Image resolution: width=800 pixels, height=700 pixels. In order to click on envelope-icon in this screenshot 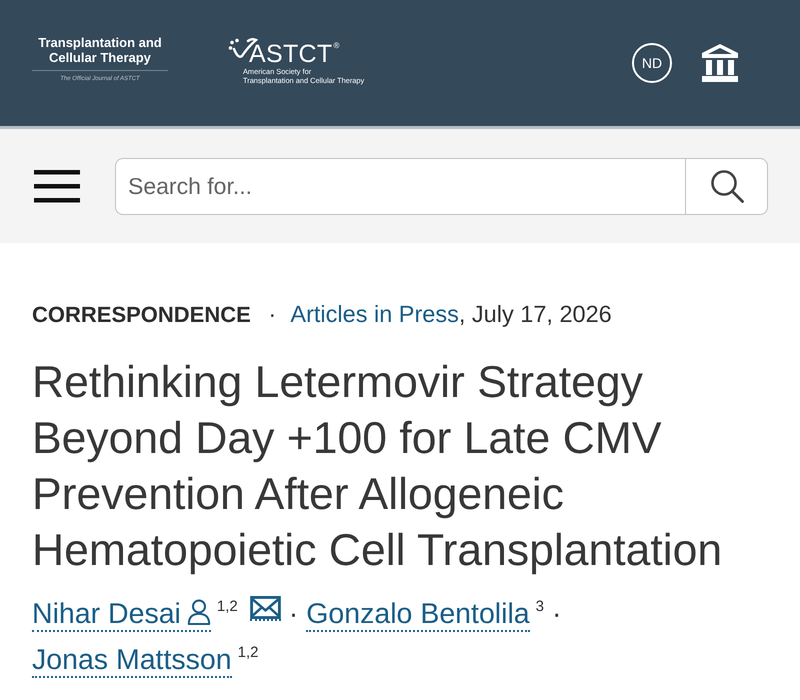, I will do `click(265, 607)`.